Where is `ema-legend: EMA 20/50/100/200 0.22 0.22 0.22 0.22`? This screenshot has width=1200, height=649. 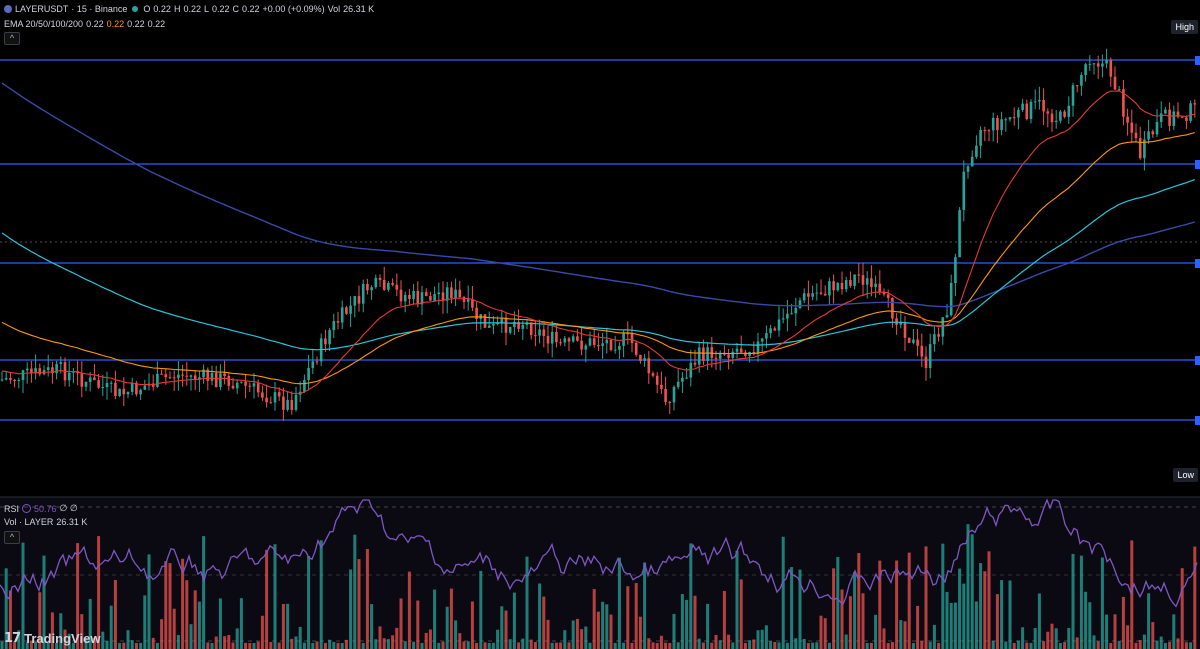
ema-legend: EMA 20/50/100/200 0.22 0.22 0.22 0.22 is located at coordinates (84, 24).